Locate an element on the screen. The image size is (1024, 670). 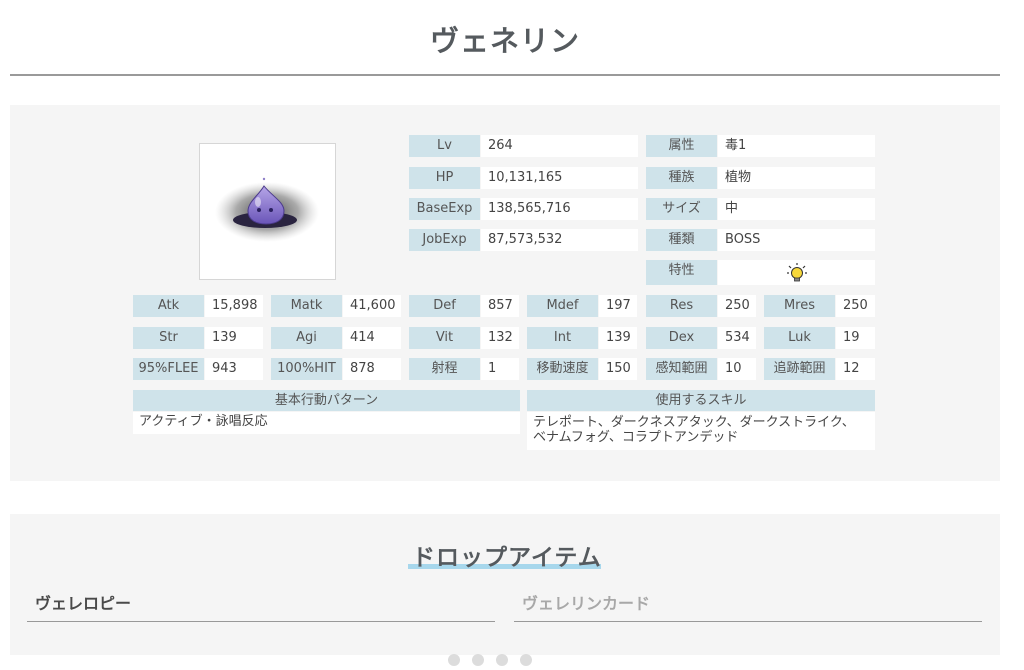
luk-value: 19 is located at coordinates (855, 338).